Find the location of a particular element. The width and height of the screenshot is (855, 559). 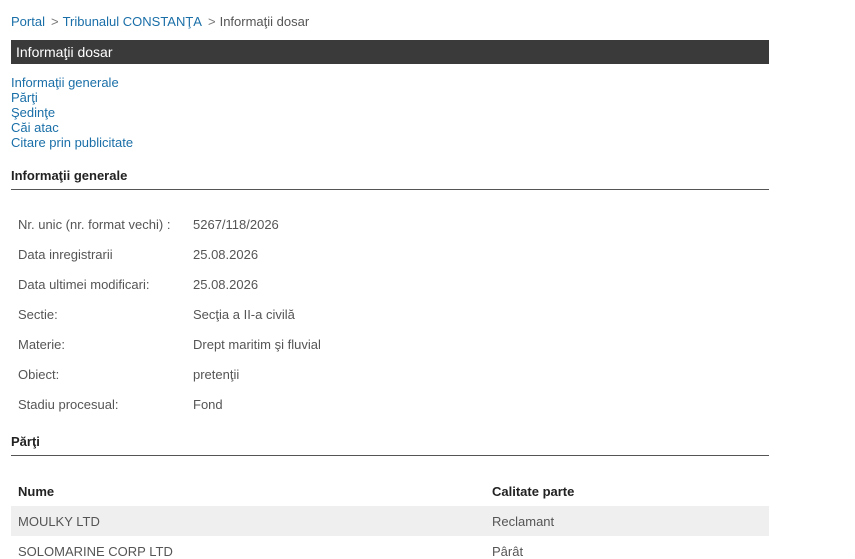

link-informatii-generale: Informaţii generale is located at coordinates (72, 82).